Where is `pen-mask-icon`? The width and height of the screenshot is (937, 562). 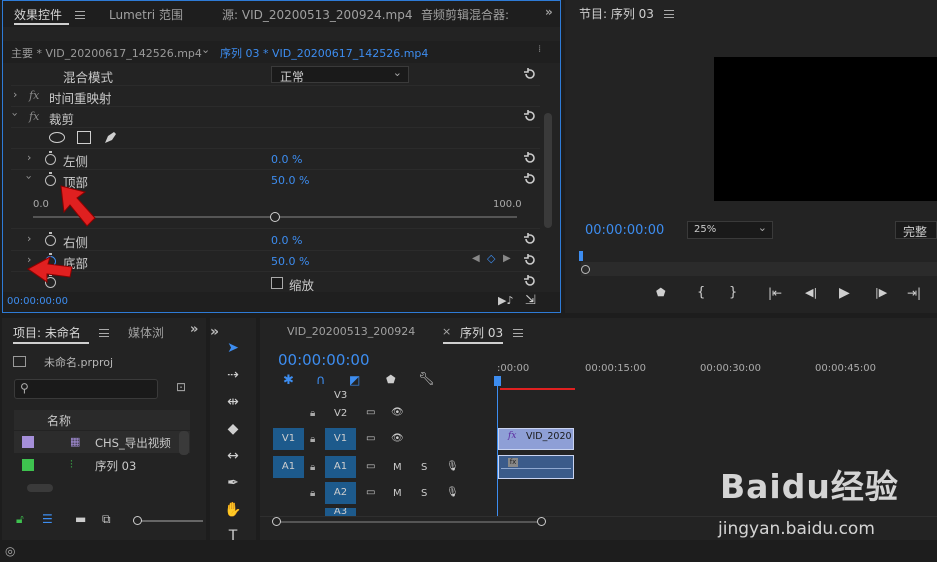
pen-mask-icon is located at coordinates (110, 137).